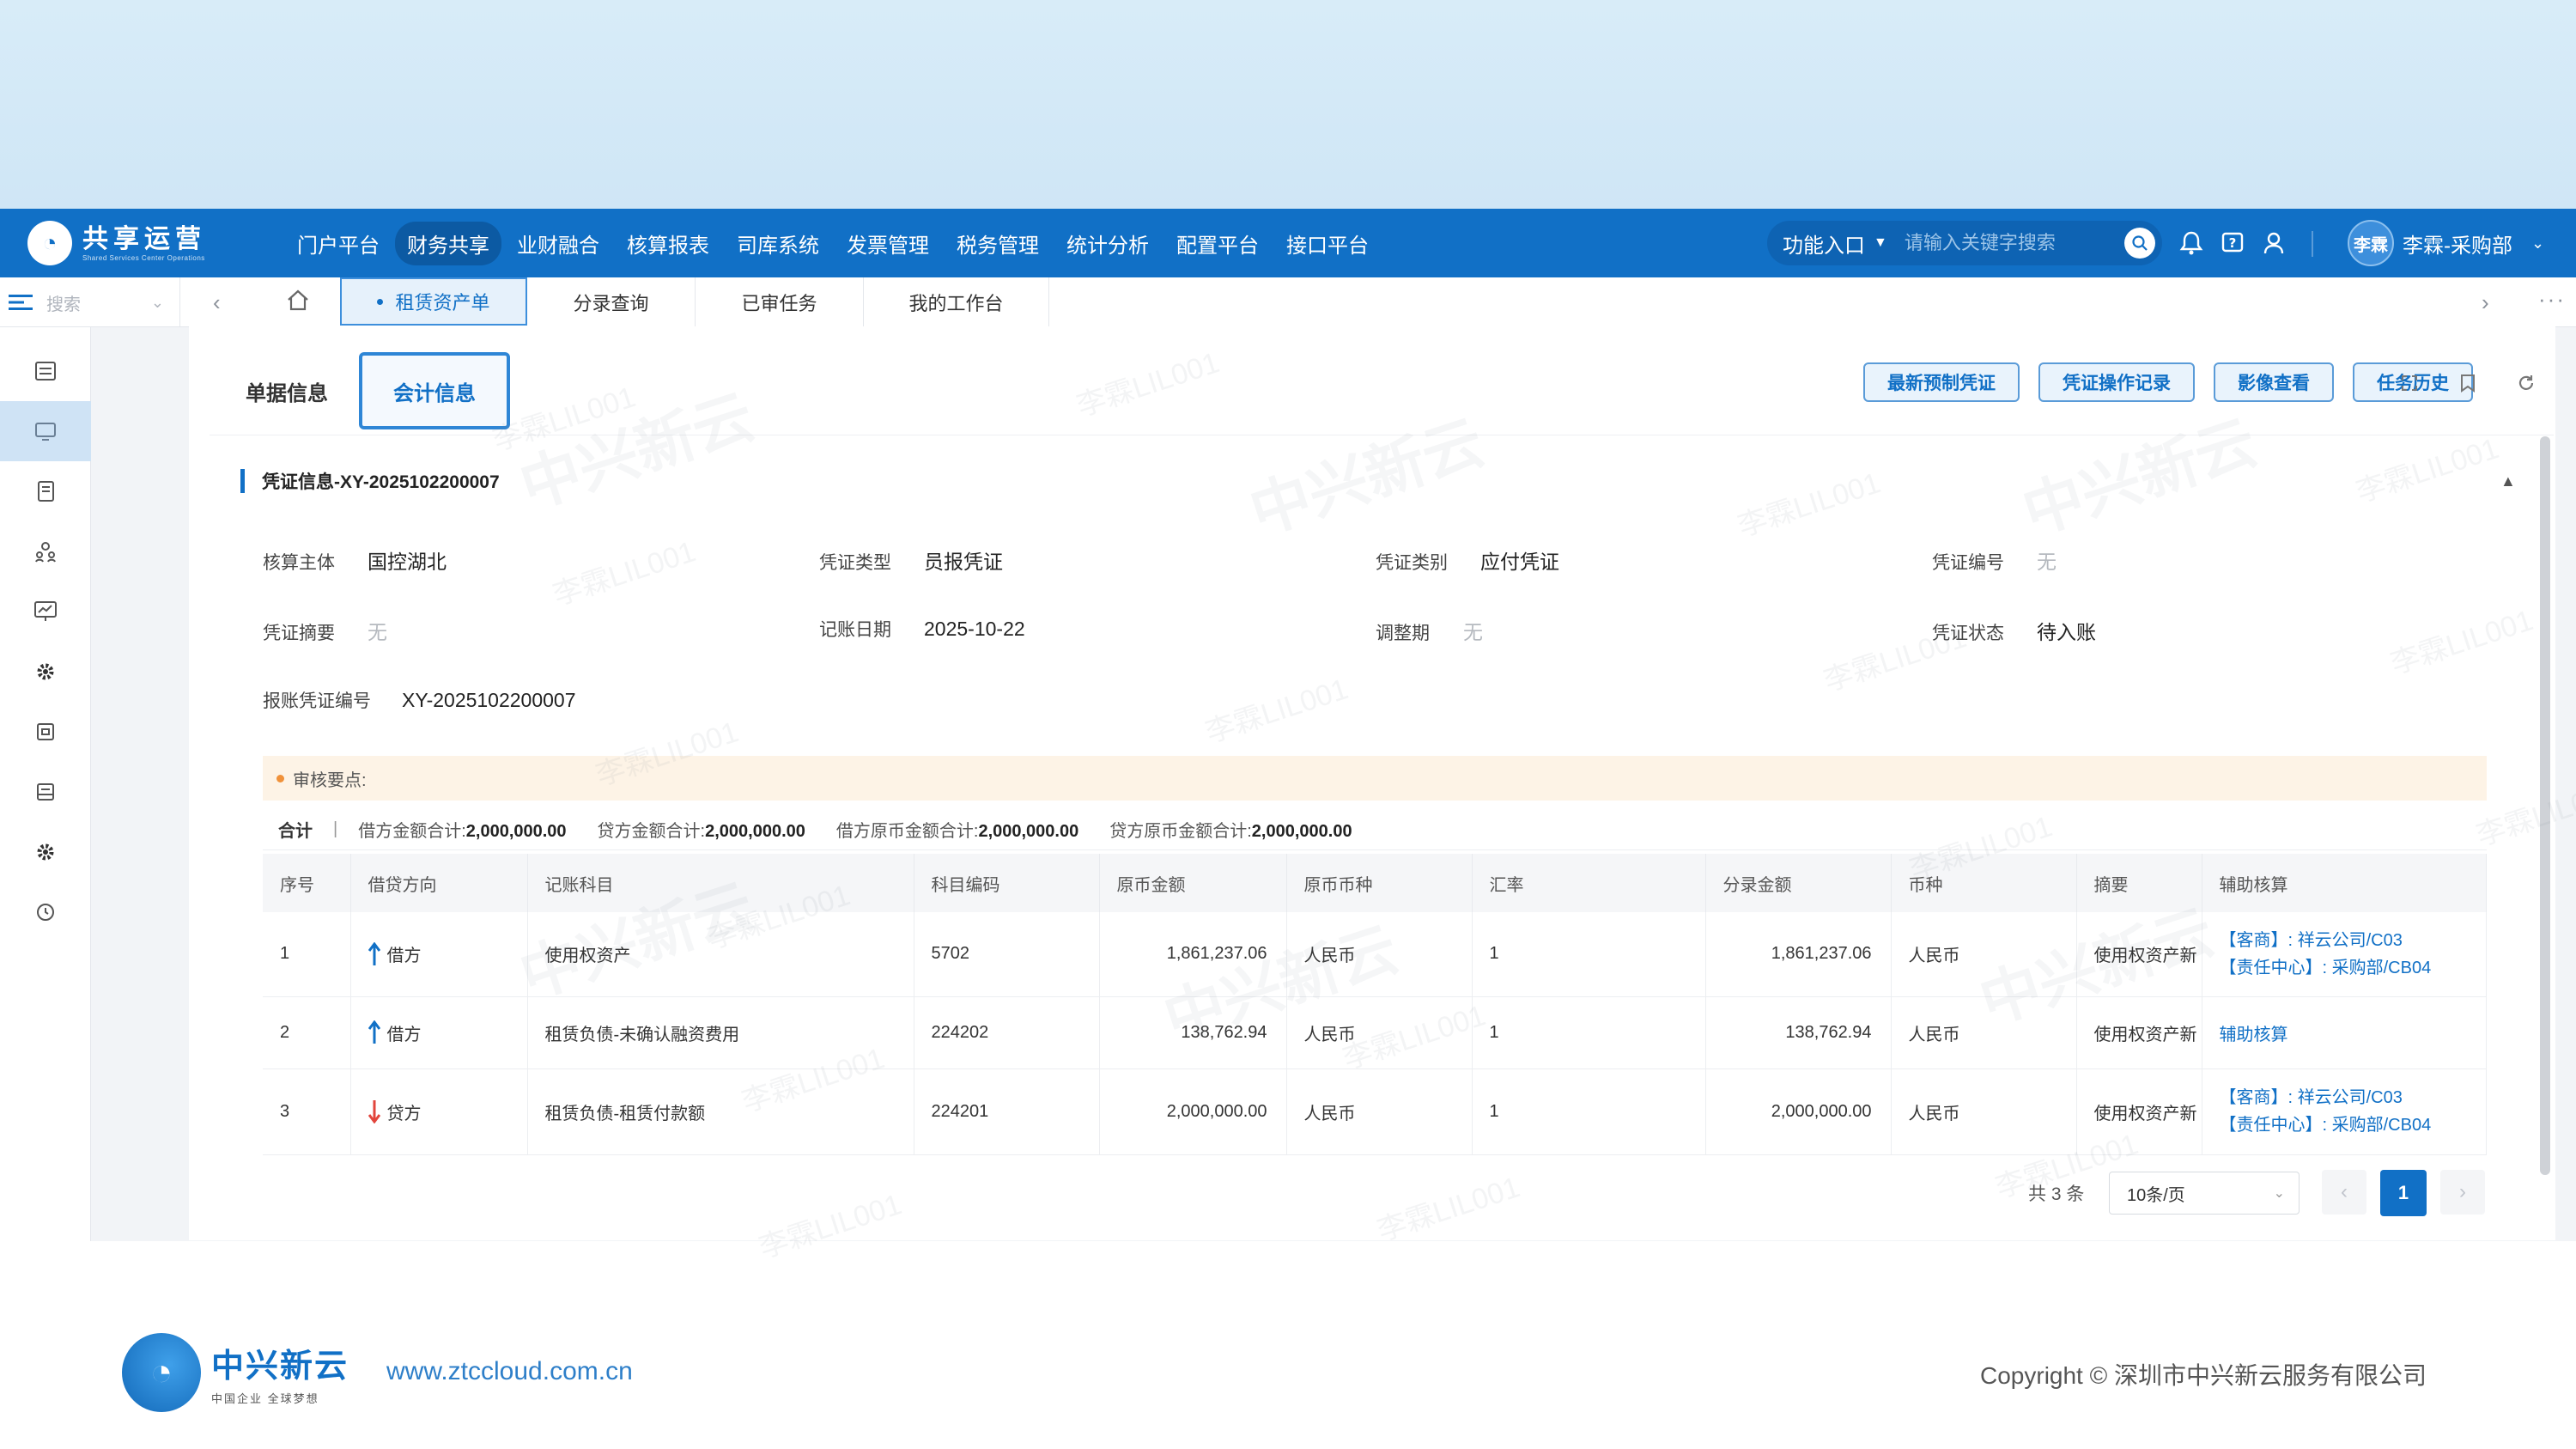  I want to click on cell-subject: 使用权资产, so click(720, 954).